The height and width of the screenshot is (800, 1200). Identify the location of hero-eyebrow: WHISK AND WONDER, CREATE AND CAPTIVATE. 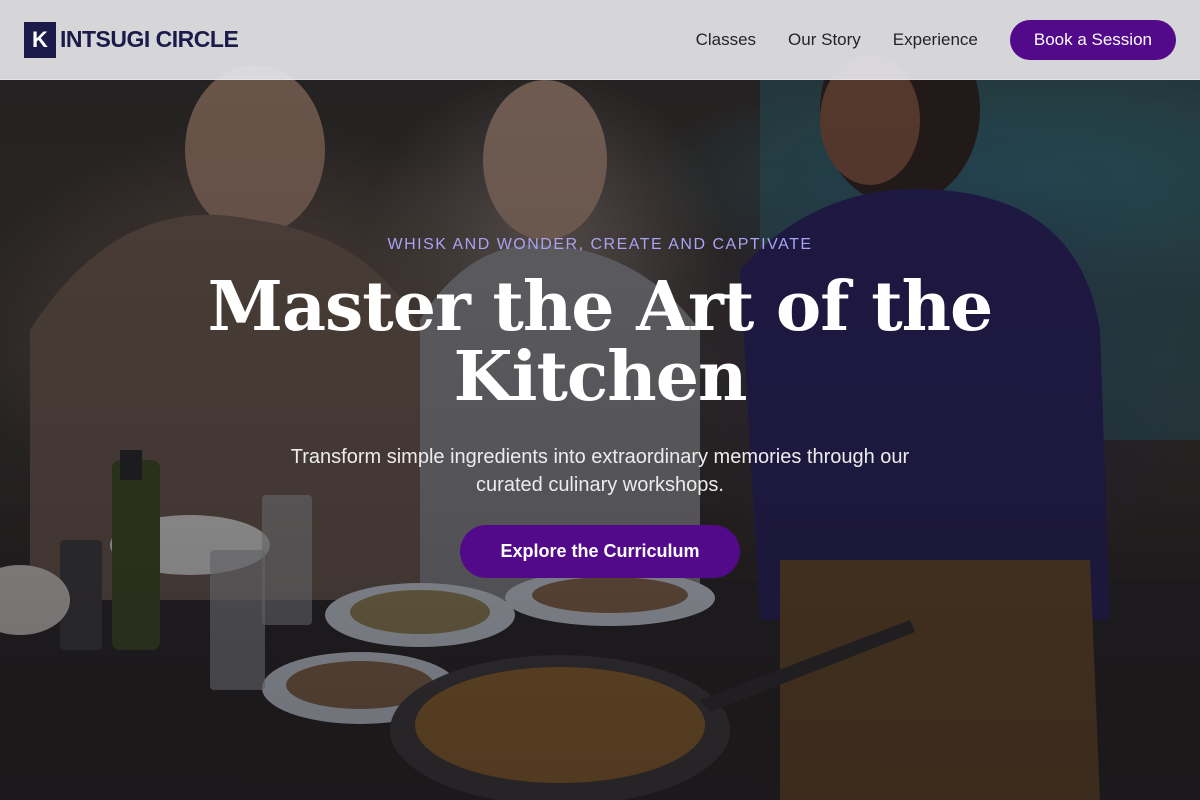
(600, 244).